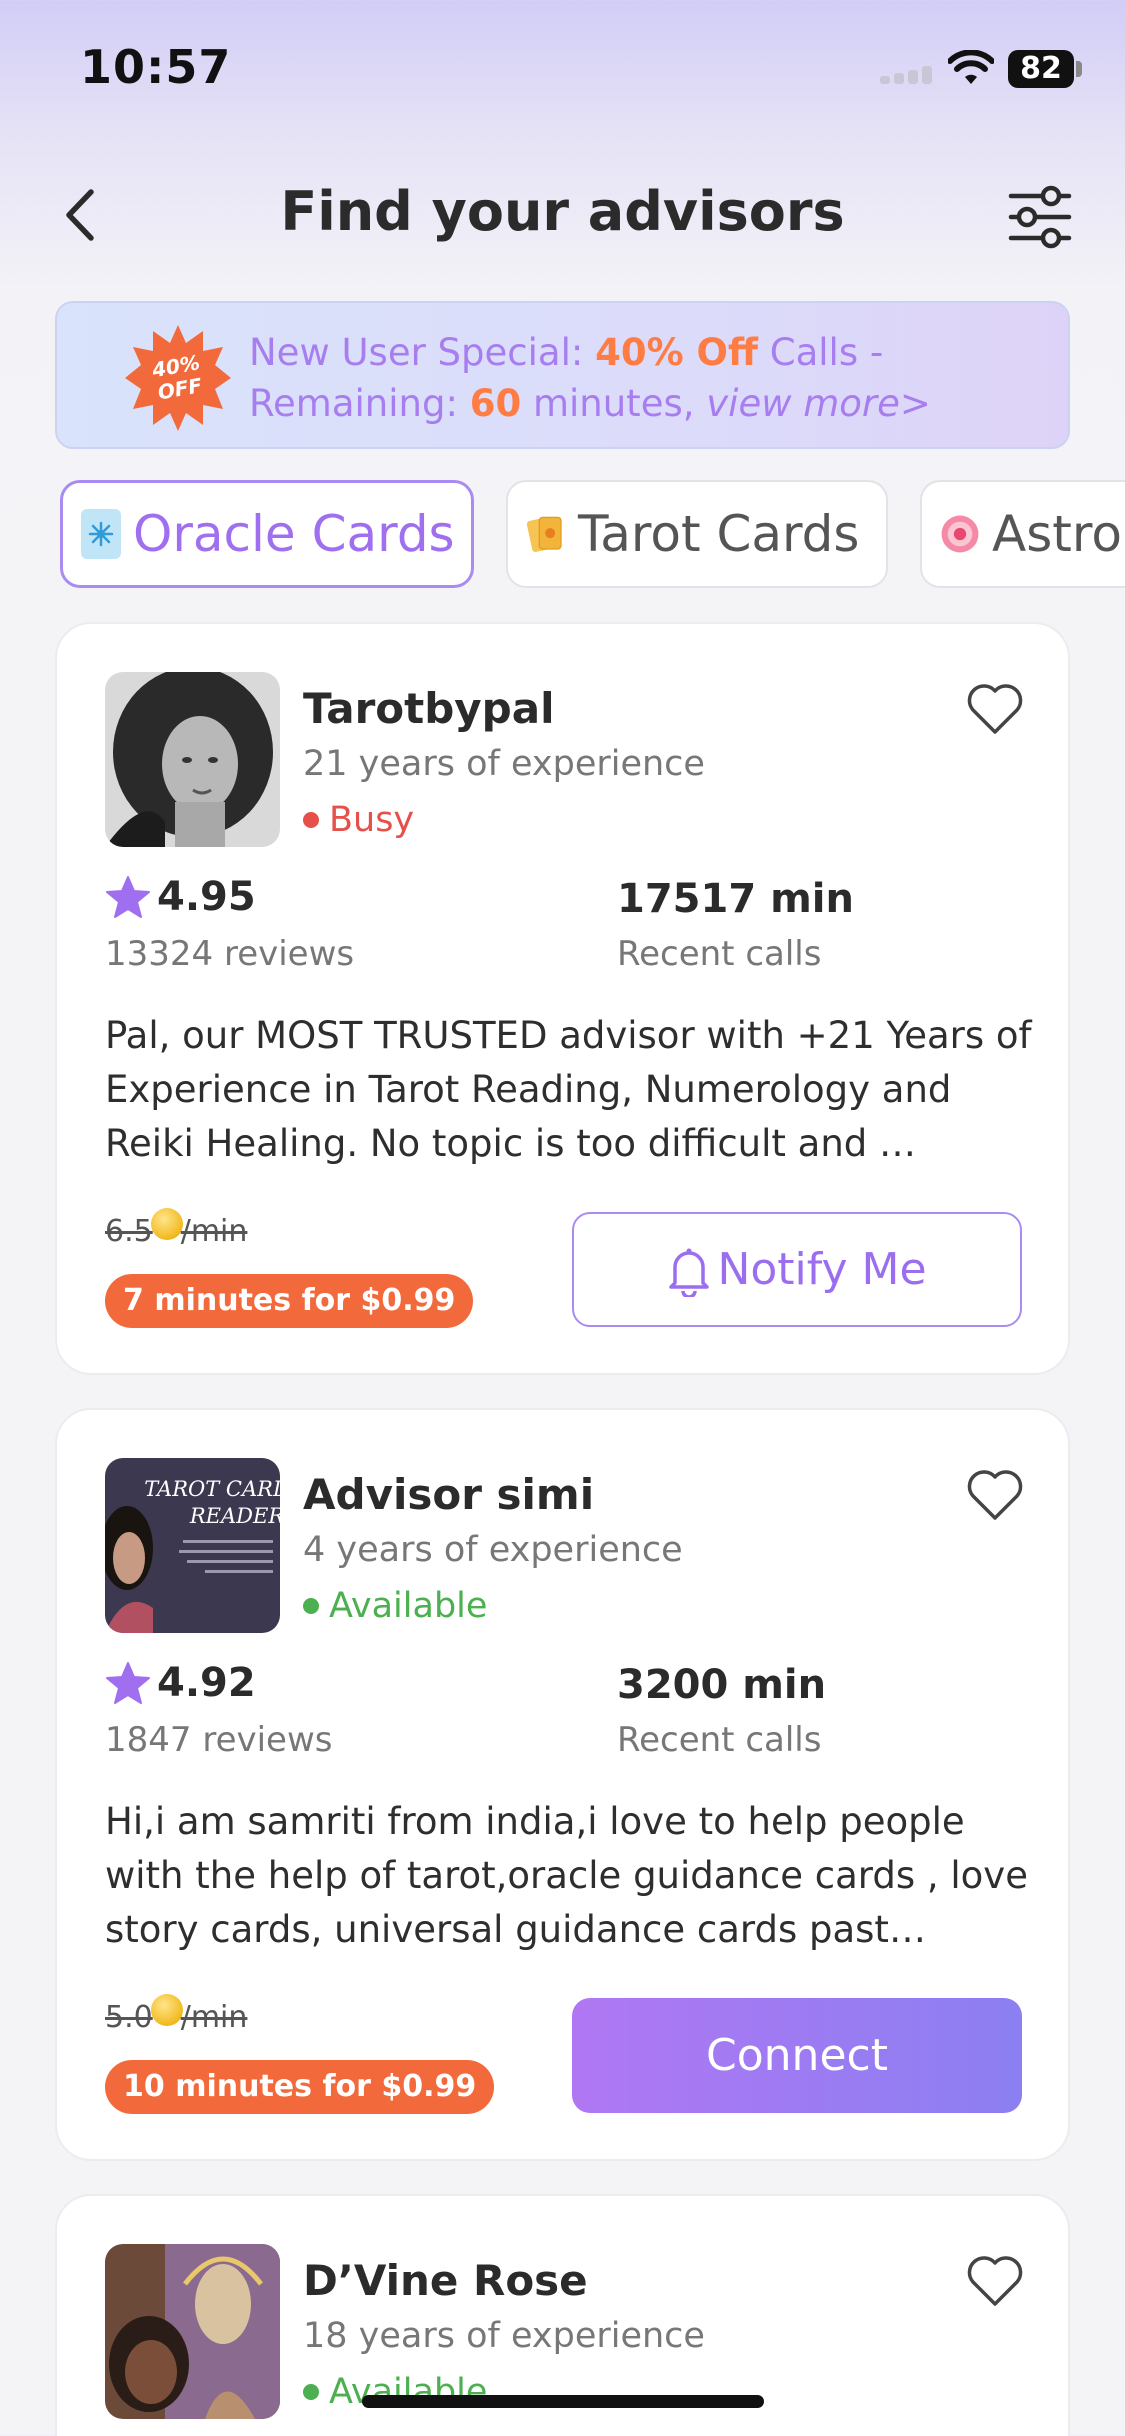 The image size is (1125, 2436). What do you see at coordinates (234, 1516) in the screenshot?
I see `avatar-text: READER` at bounding box center [234, 1516].